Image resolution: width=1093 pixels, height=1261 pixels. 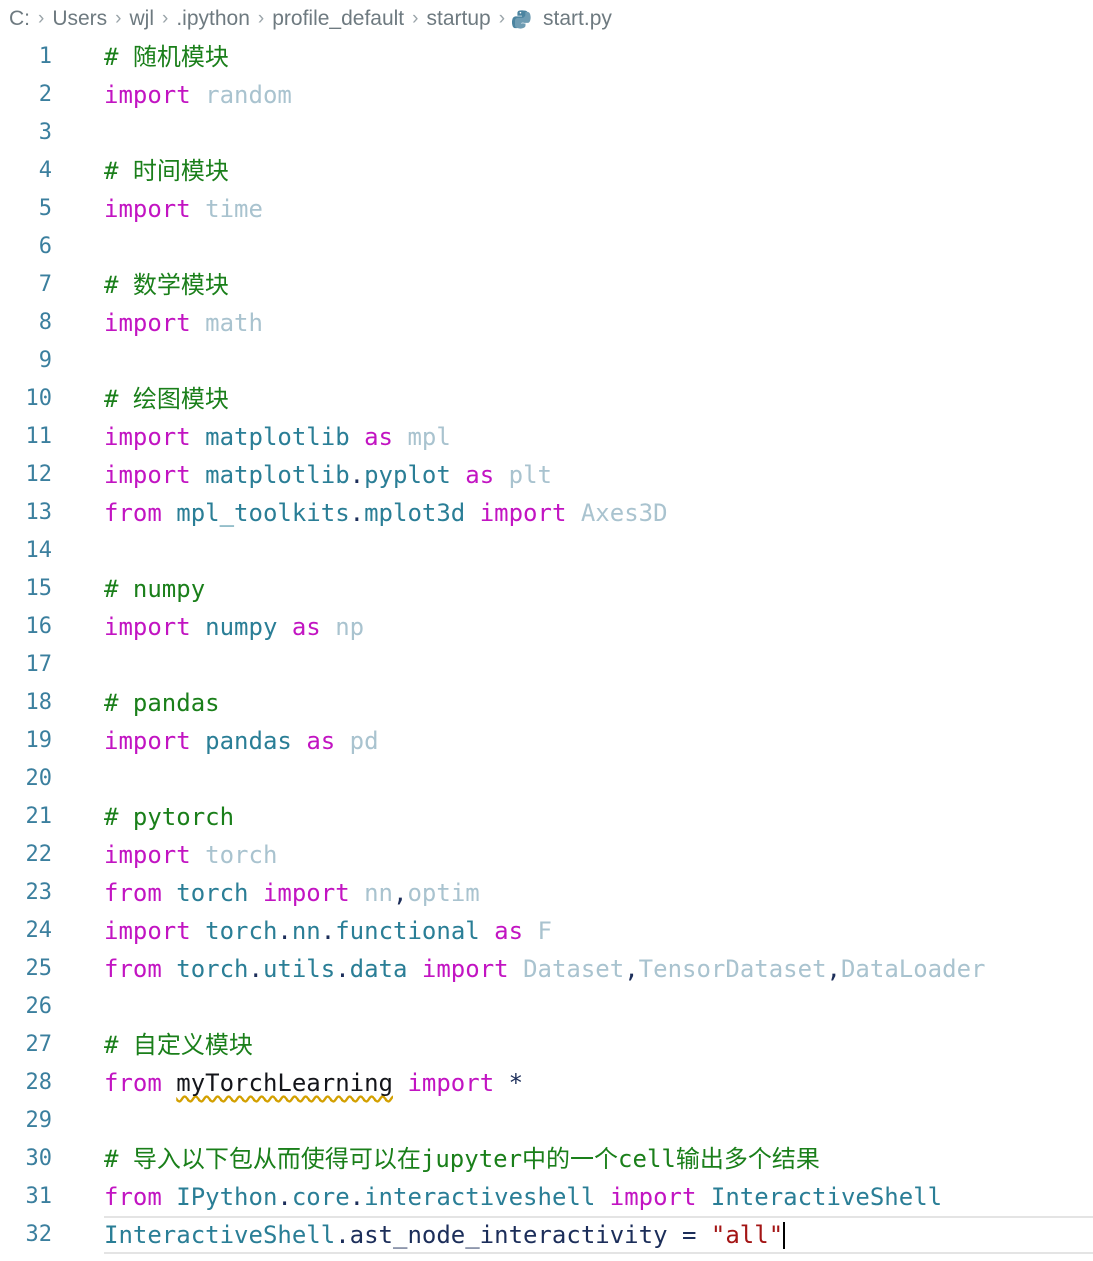 I want to click on code-text: import random, so click(x=172, y=95).